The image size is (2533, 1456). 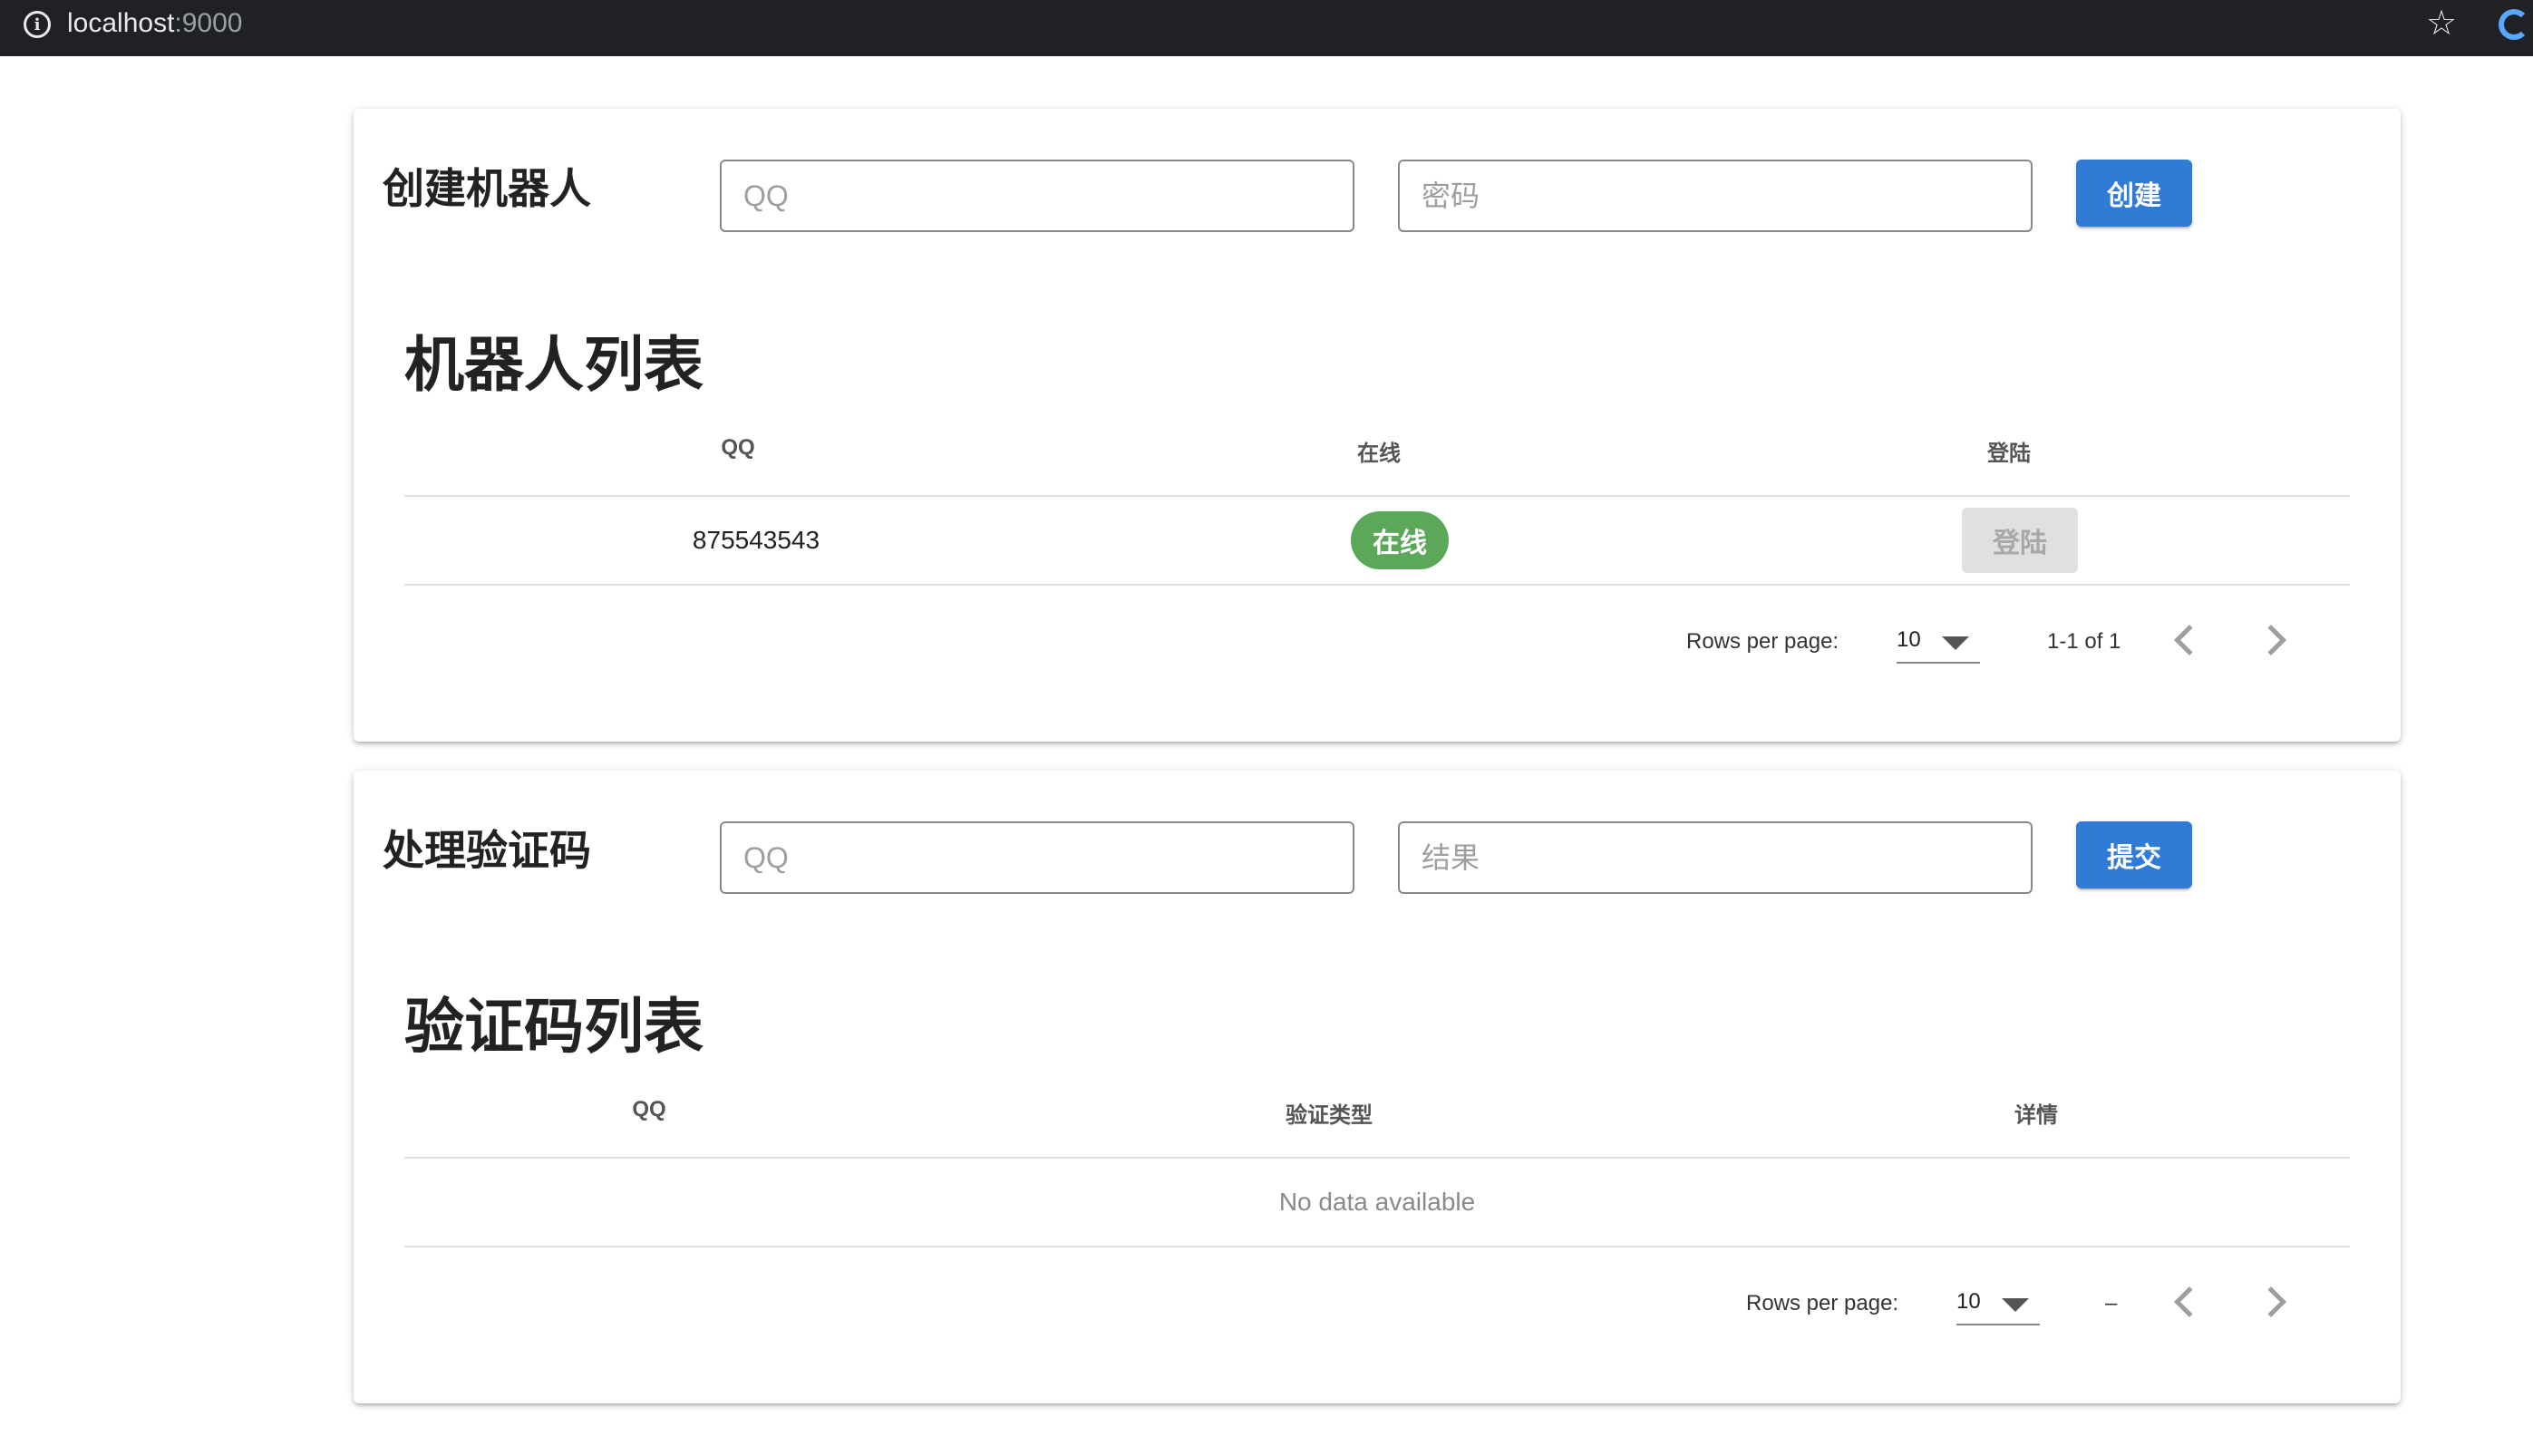 What do you see at coordinates (1377, 1300) in the screenshot?
I see `table-footer: Rows per page: 10 –` at bounding box center [1377, 1300].